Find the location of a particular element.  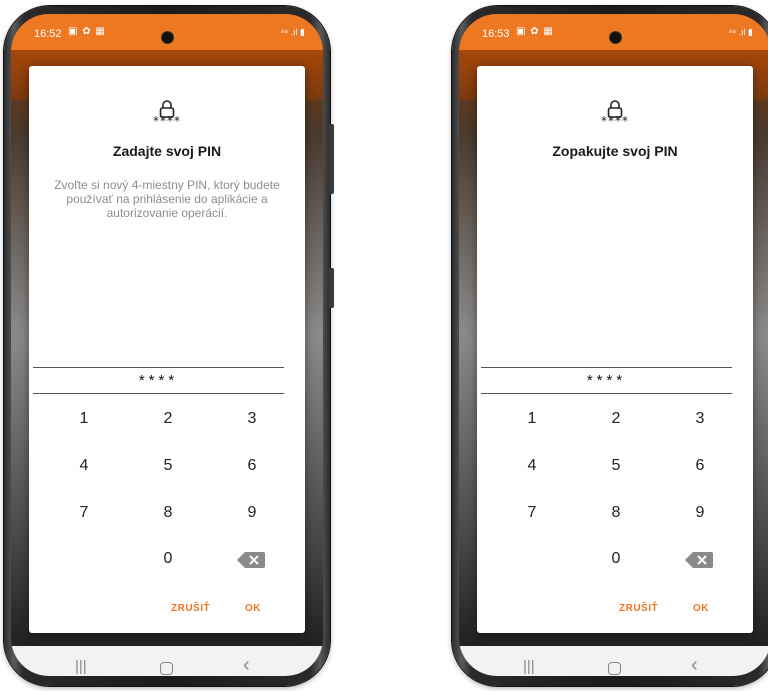

volume-button is located at coordinates (331, 159).